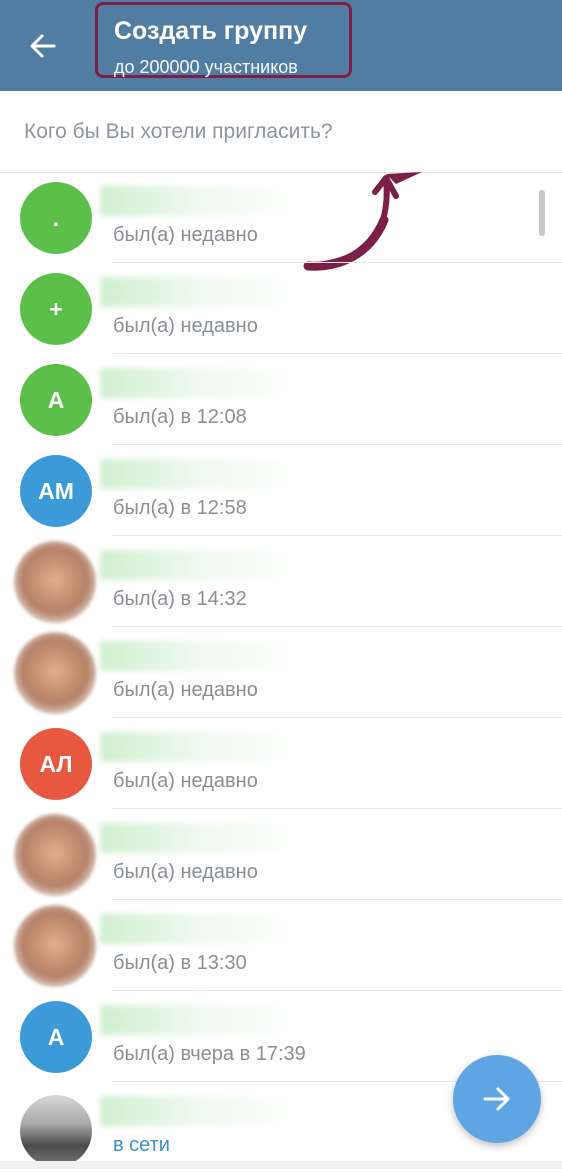 The image size is (562, 1173). What do you see at coordinates (180, 963) in the screenshot?
I see `contact-status: был(а) в 13:30` at bounding box center [180, 963].